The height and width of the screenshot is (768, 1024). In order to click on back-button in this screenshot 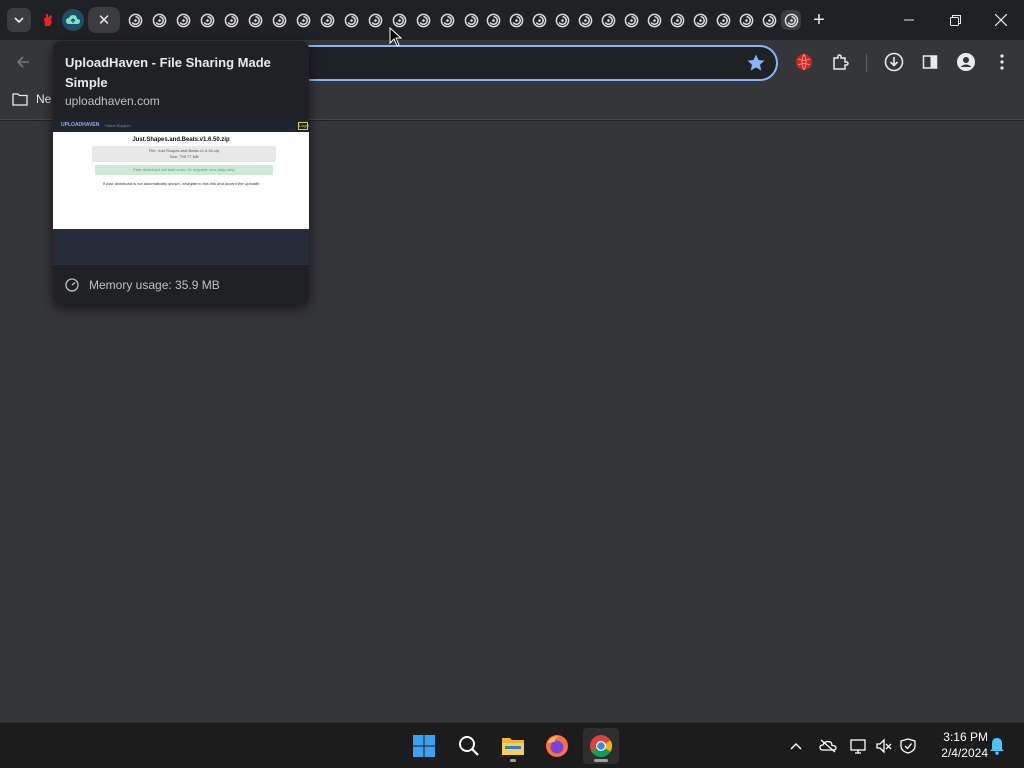, I will do `click(23, 62)`.